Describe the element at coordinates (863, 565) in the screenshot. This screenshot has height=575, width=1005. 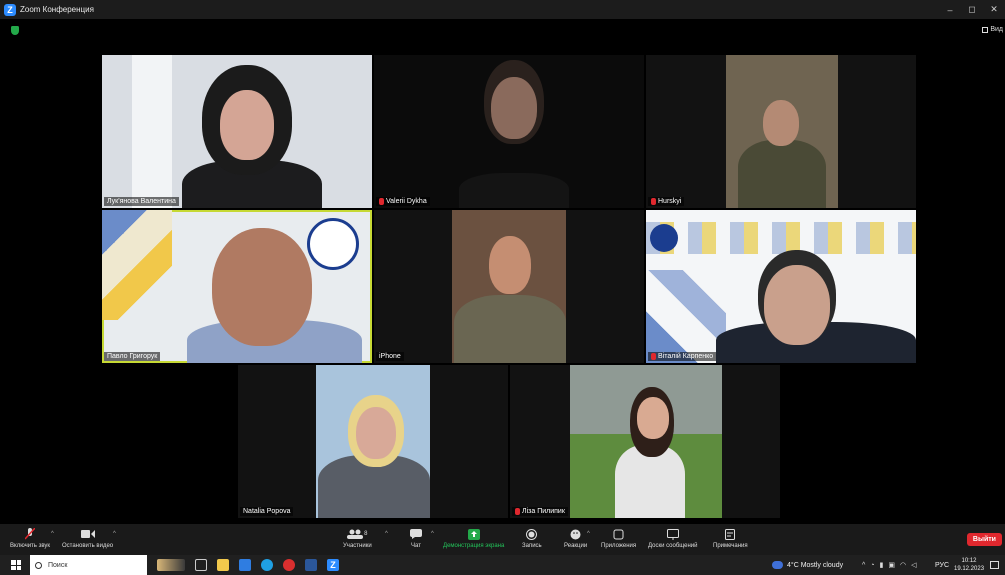
I see `tray-expand-icon: ^` at that location.